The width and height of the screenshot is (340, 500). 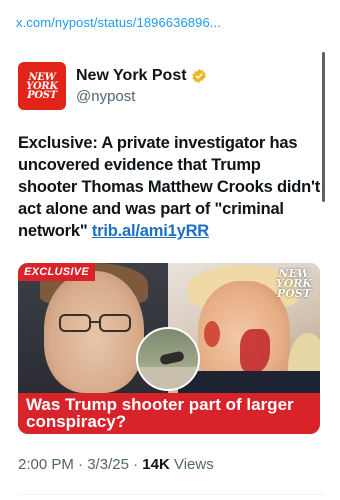 I want to click on author-handle: @nypost, so click(x=141, y=96).